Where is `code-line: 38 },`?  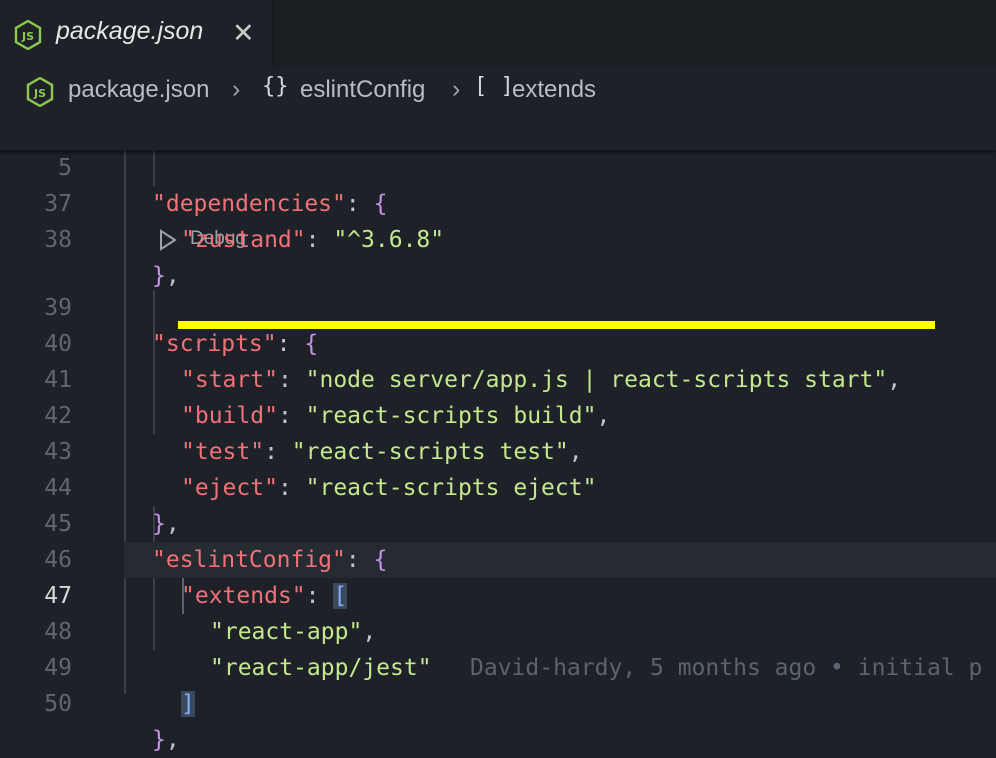 code-line: 38 }, is located at coordinates (112, 258).